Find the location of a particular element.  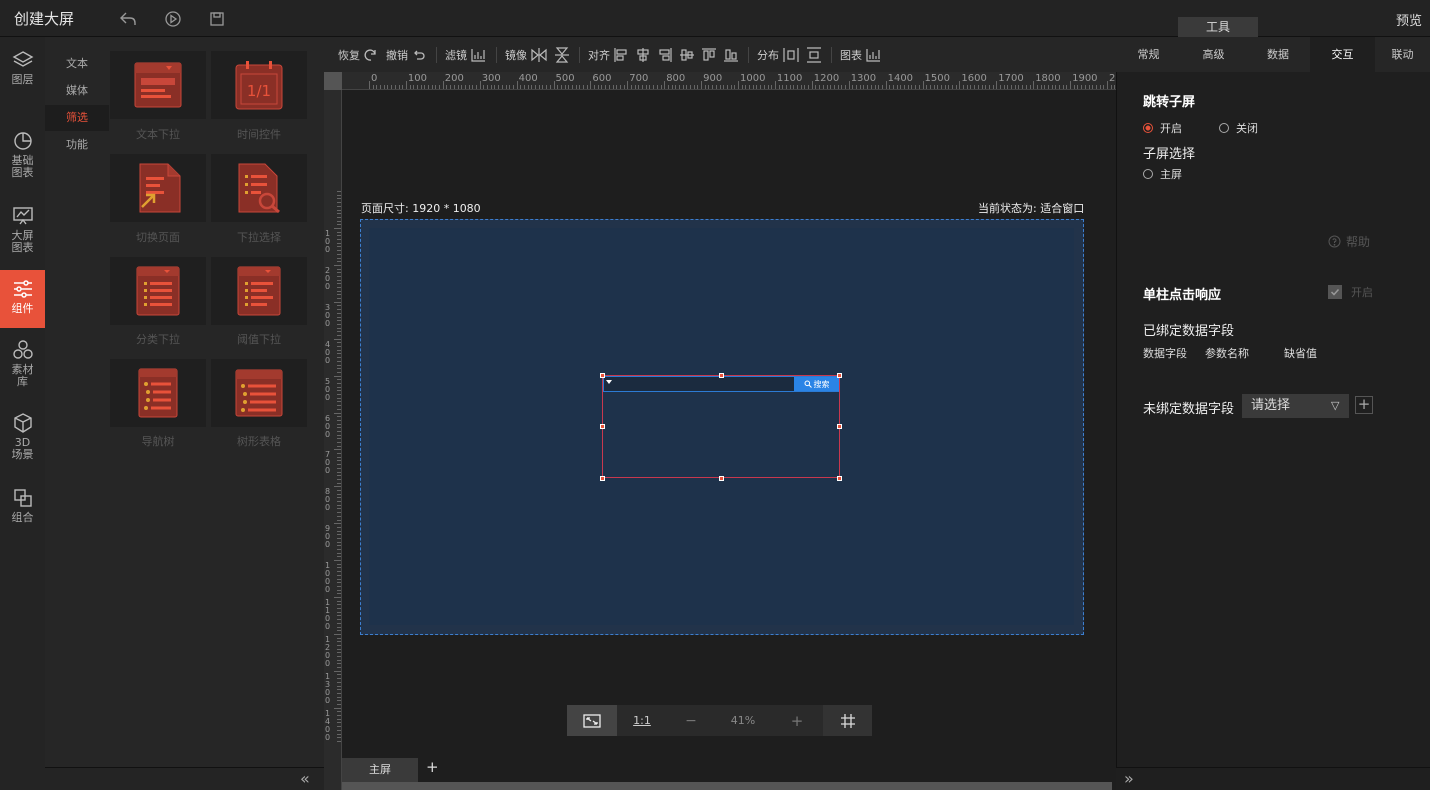

tab-data: 数据 is located at coordinates (1278, 54).